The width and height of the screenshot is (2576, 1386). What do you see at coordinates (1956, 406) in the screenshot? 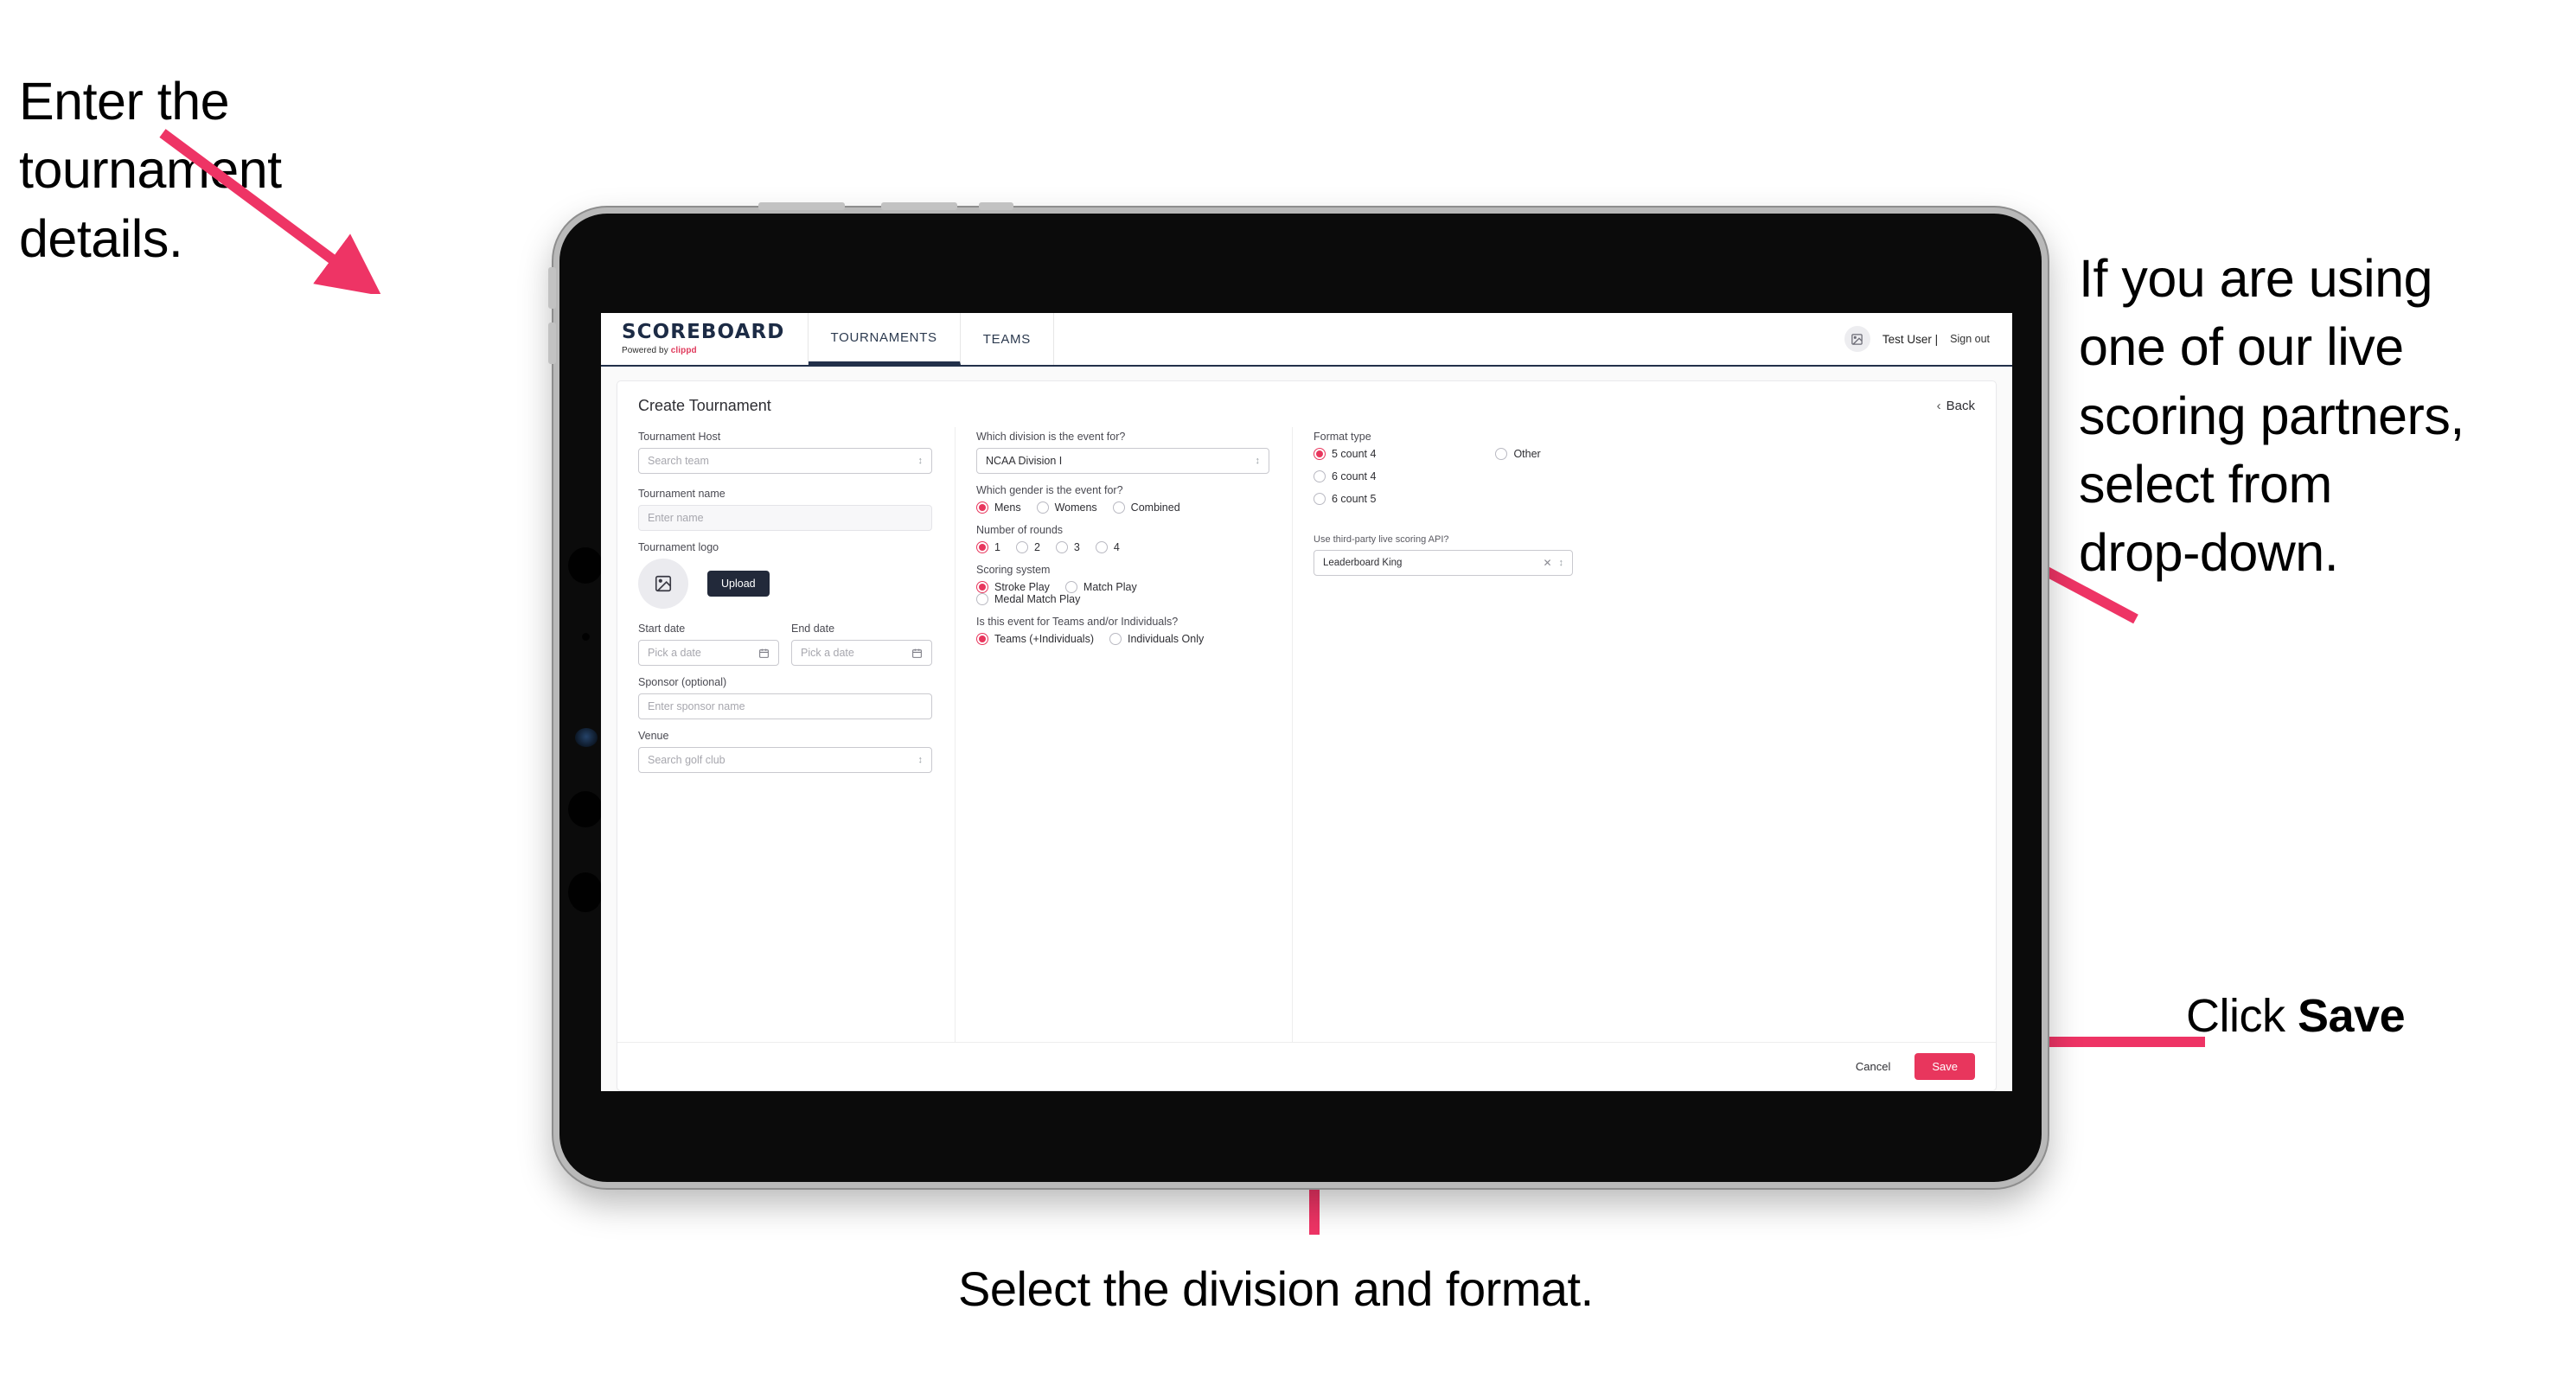
I see `back-button: ‹ Back` at bounding box center [1956, 406].